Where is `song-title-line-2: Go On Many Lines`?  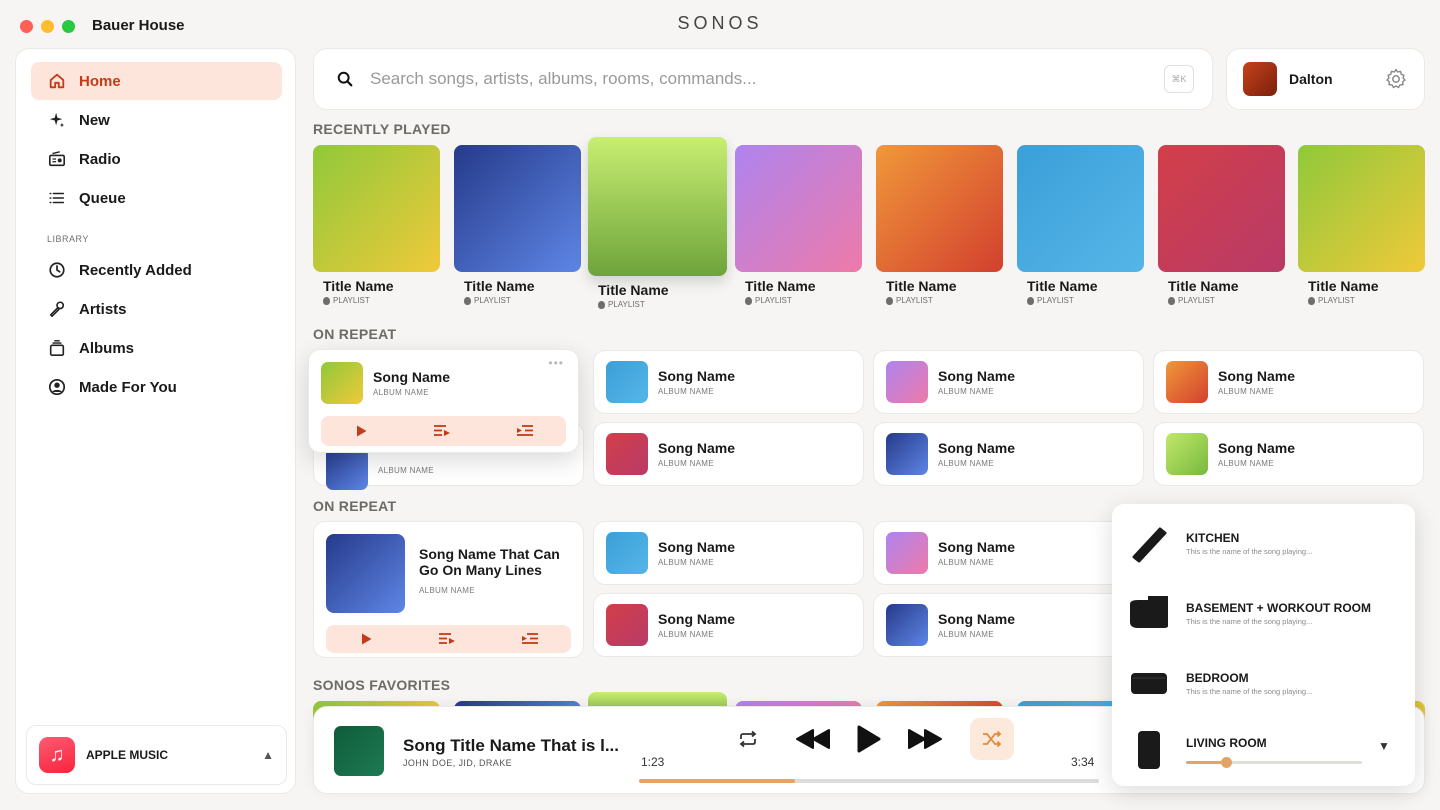 song-title-line-2: Go On Many Lines is located at coordinates (480, 570).